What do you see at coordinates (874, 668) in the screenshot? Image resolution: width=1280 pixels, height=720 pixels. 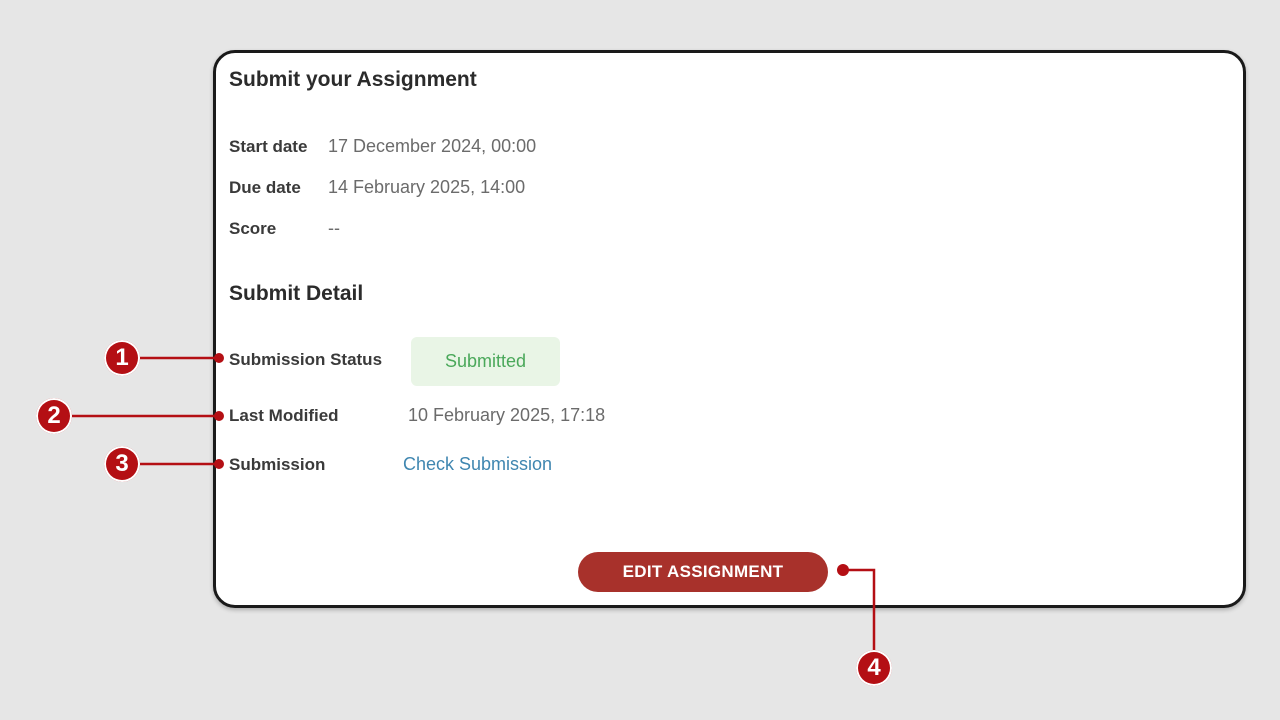 I see `callout-4-badge: 4` at bounding box center [874, 668].